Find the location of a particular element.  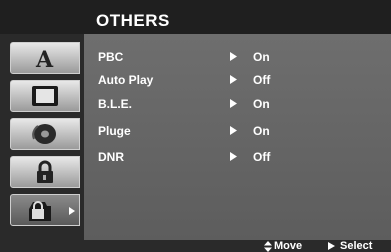

up-down-arrows-icon is located at coordinates (268, 246).